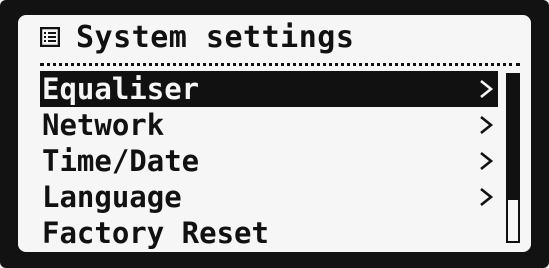 The width and height of the screenshot is (549, 268). Describe the element at coordinates (121, 89) in the screenshot. I see `menu-item-label: Equaliser` at that location.